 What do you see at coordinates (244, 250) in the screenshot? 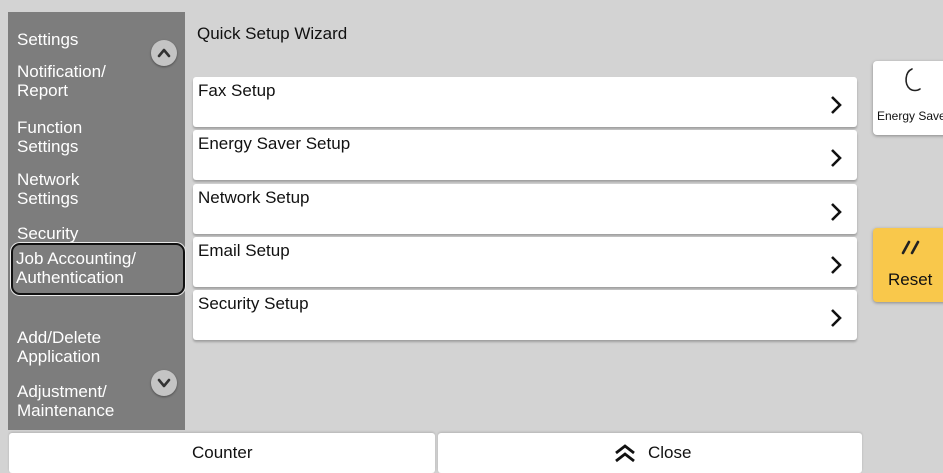
I see `menu-item-label: Email Setup` at bounding box center [244, 250].